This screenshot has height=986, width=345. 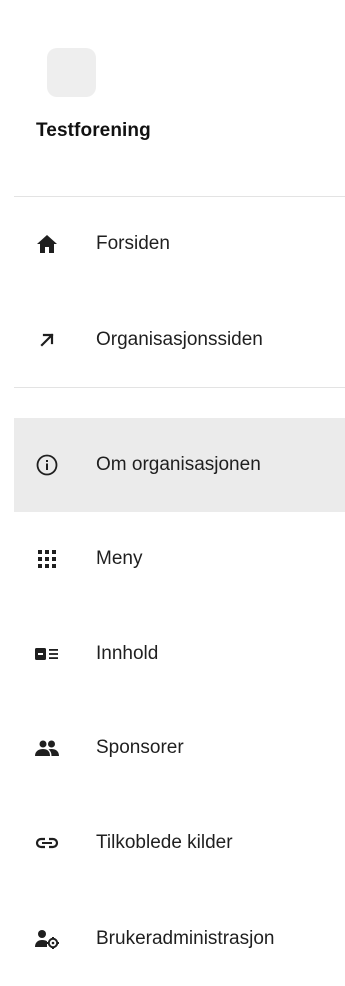 I want to click on nav-item-sponsorer: Sponsorer, so click(x=179, y=748).